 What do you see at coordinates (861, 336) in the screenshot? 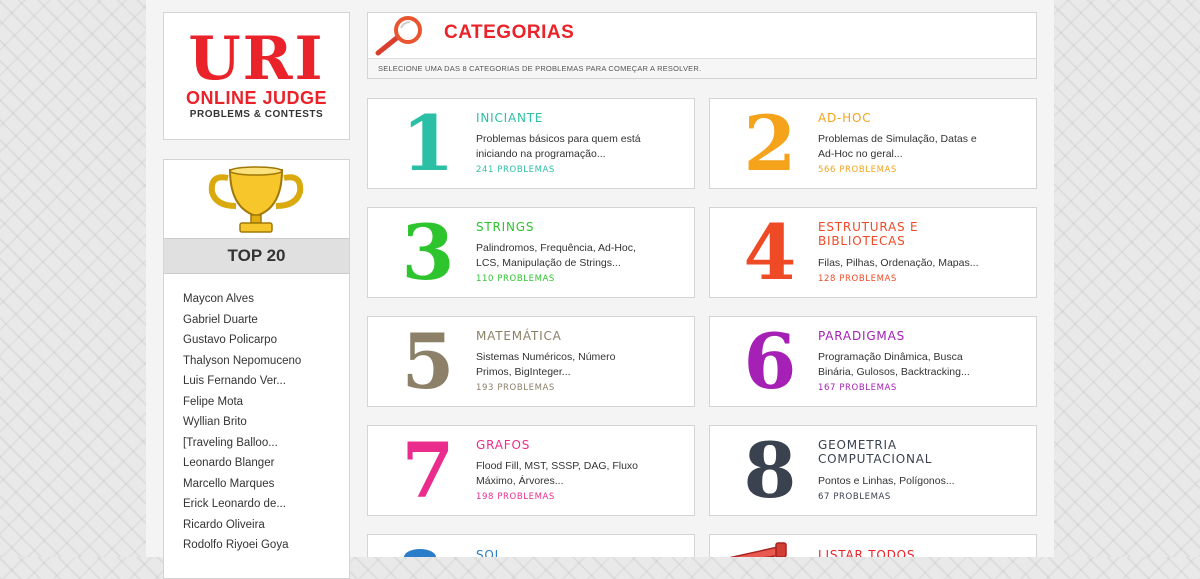
I see `category-title: PARADIGMAS` at bounding box center [861, 336].